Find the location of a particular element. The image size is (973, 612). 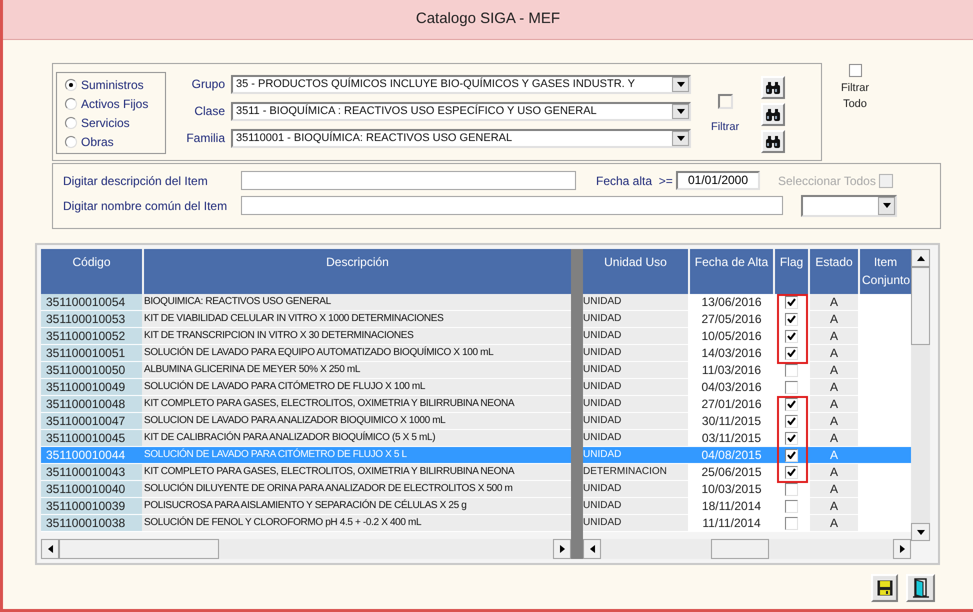

table-row: 351100010039 POLISUCROSA PARA AISLAMIENTO Y SEPARACIÓN DE CÉLULAS X 25 g is located at coordinates (306, 506).